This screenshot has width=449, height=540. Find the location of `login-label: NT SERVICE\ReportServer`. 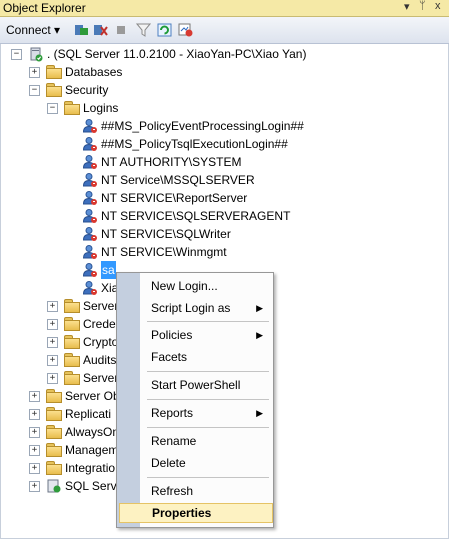

login-label: NT SERVICE\ReportServer is located at coordinates (174, 198).